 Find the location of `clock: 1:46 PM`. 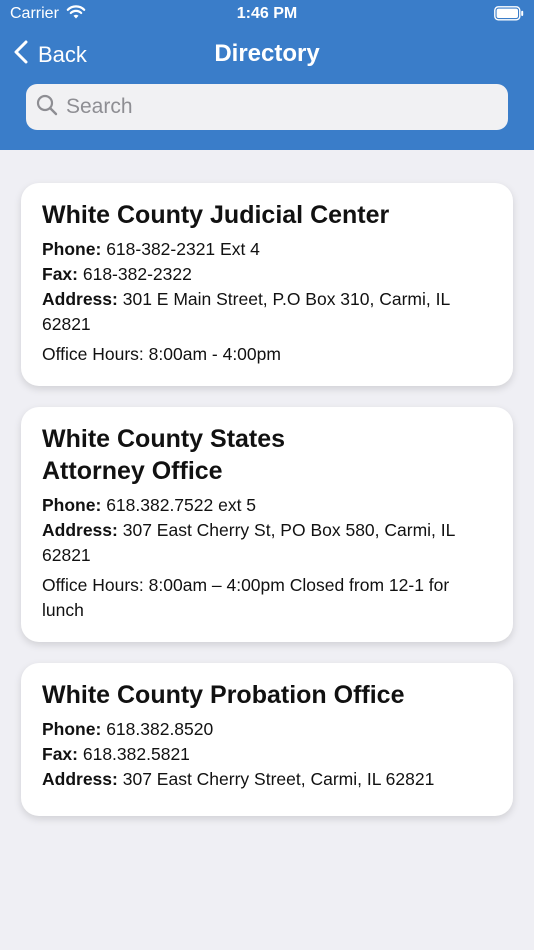

clock: 1:46 PM is located at coordinates (267, 13).